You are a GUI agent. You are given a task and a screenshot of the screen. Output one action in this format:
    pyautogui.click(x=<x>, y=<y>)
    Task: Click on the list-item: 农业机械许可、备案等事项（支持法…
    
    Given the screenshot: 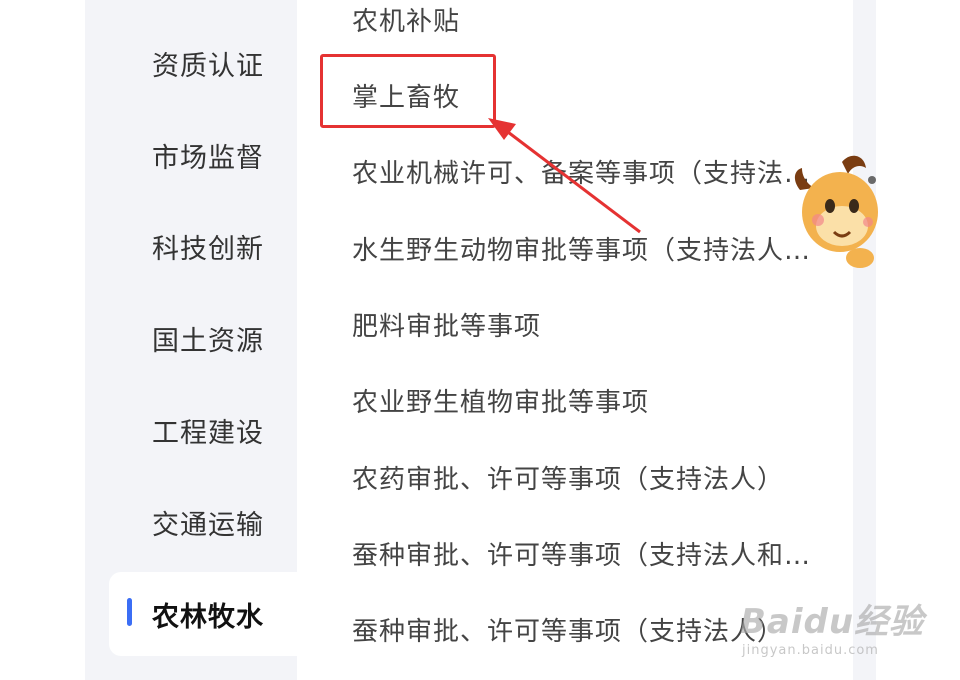 What is the action you would take?
    pyautogui.click(x=592, y=171)
    